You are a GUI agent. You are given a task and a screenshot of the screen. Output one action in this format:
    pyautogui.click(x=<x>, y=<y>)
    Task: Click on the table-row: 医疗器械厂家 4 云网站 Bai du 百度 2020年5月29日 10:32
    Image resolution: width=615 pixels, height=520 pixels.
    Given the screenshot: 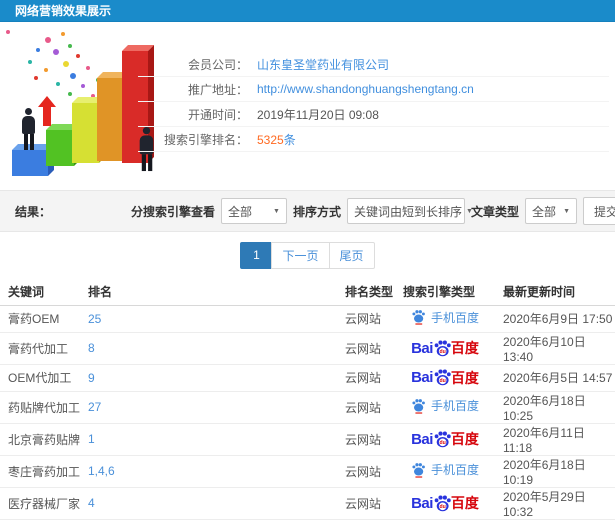 What is the action you would take?
    pyautogui.click(x=307, y=503)
    